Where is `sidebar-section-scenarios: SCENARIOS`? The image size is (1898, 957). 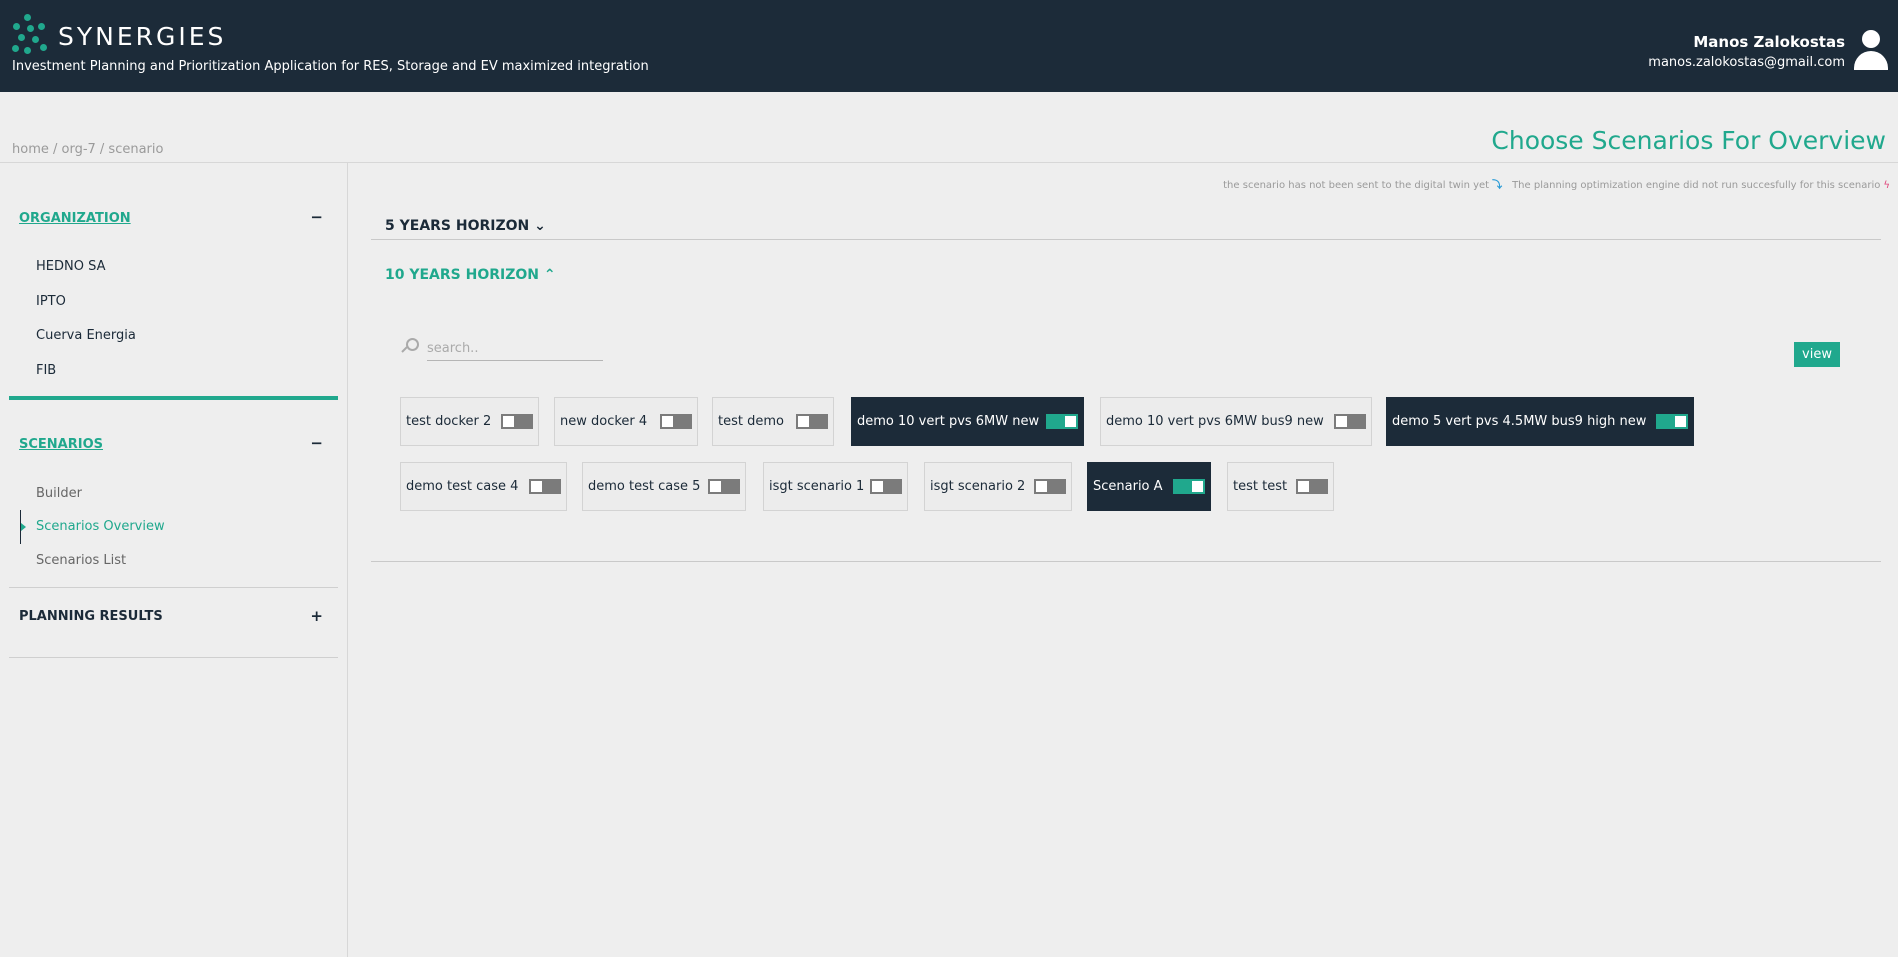 sidebar-section-scenarios: SCENARIOS is located at coordinates (61, 444).